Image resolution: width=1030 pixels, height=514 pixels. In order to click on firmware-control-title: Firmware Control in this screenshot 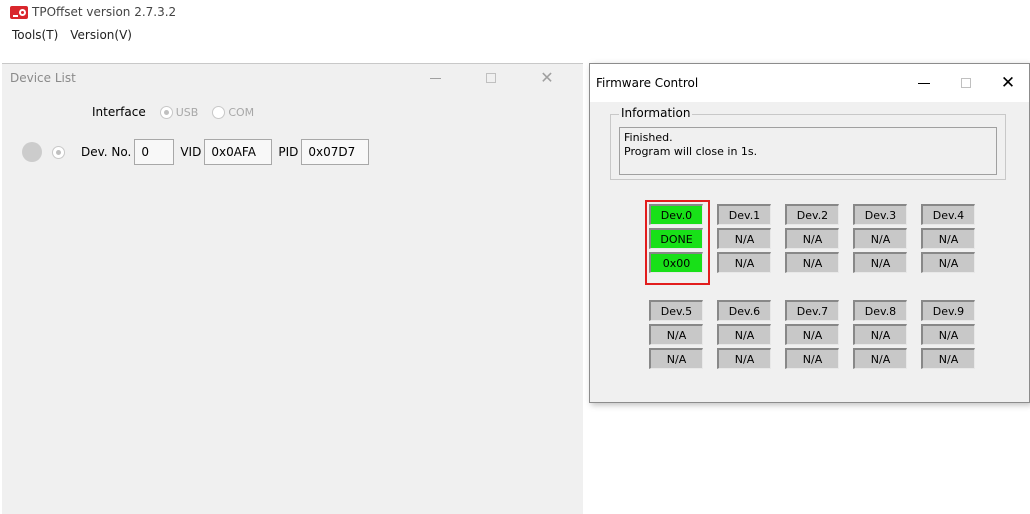, I will do `click(647, 83)`.